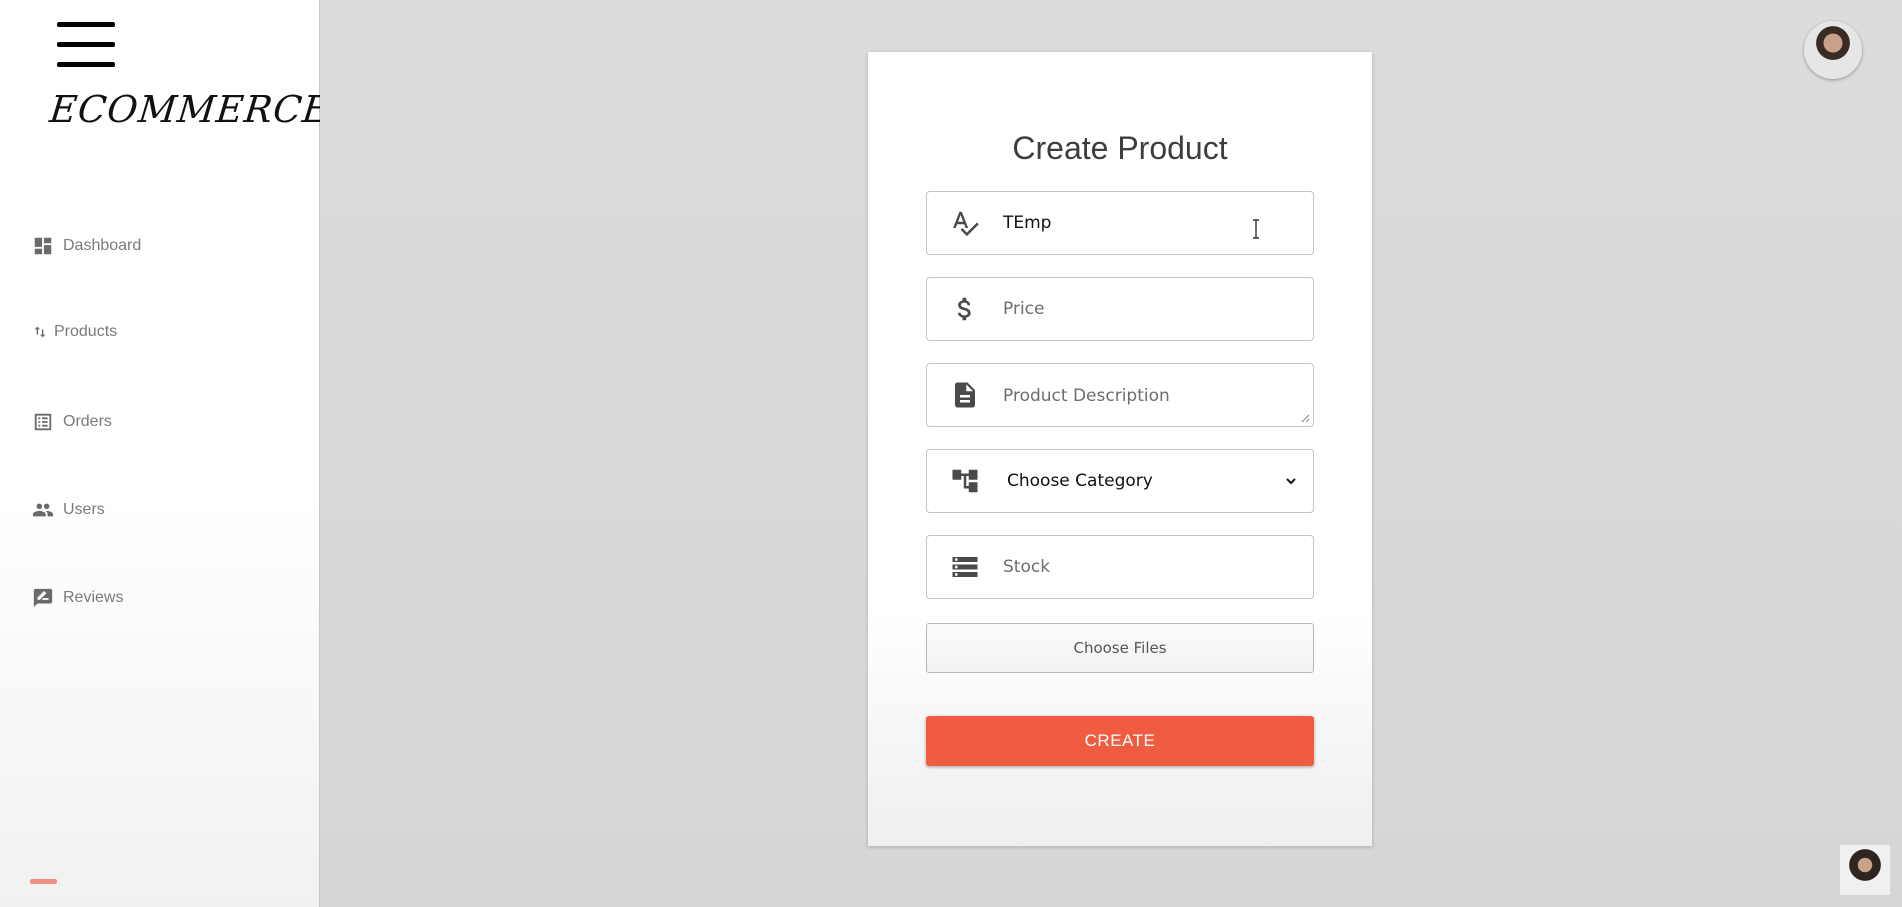  What do you see at coordinates (86, 331) in the screenshot?
I see `sidebar-item-label: Products` at bounding box center [86, 331].